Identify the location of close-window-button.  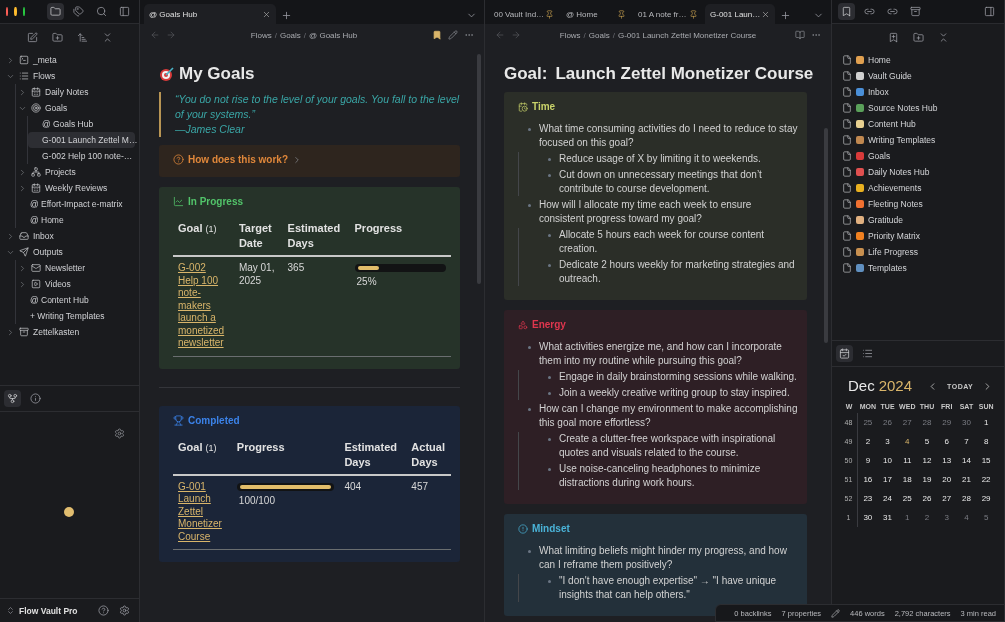
(7, 11).